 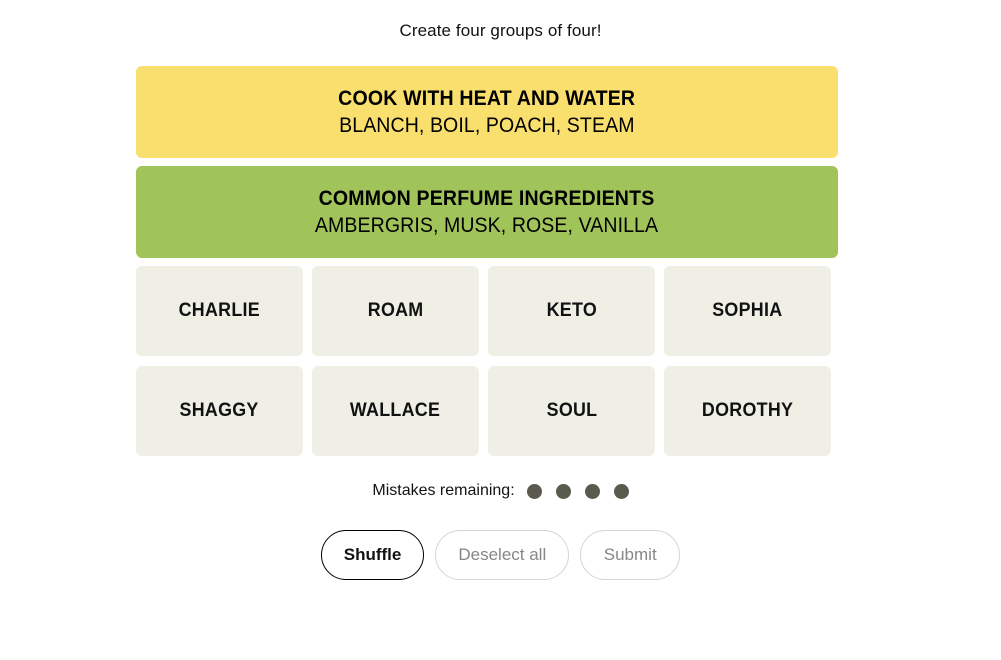 What do you see at coordinates (487, 125) in the screenshot?
I see `solved-group-members: BLANCH, BOIL, POACH, STEAM` at bounding box center [487, 125].